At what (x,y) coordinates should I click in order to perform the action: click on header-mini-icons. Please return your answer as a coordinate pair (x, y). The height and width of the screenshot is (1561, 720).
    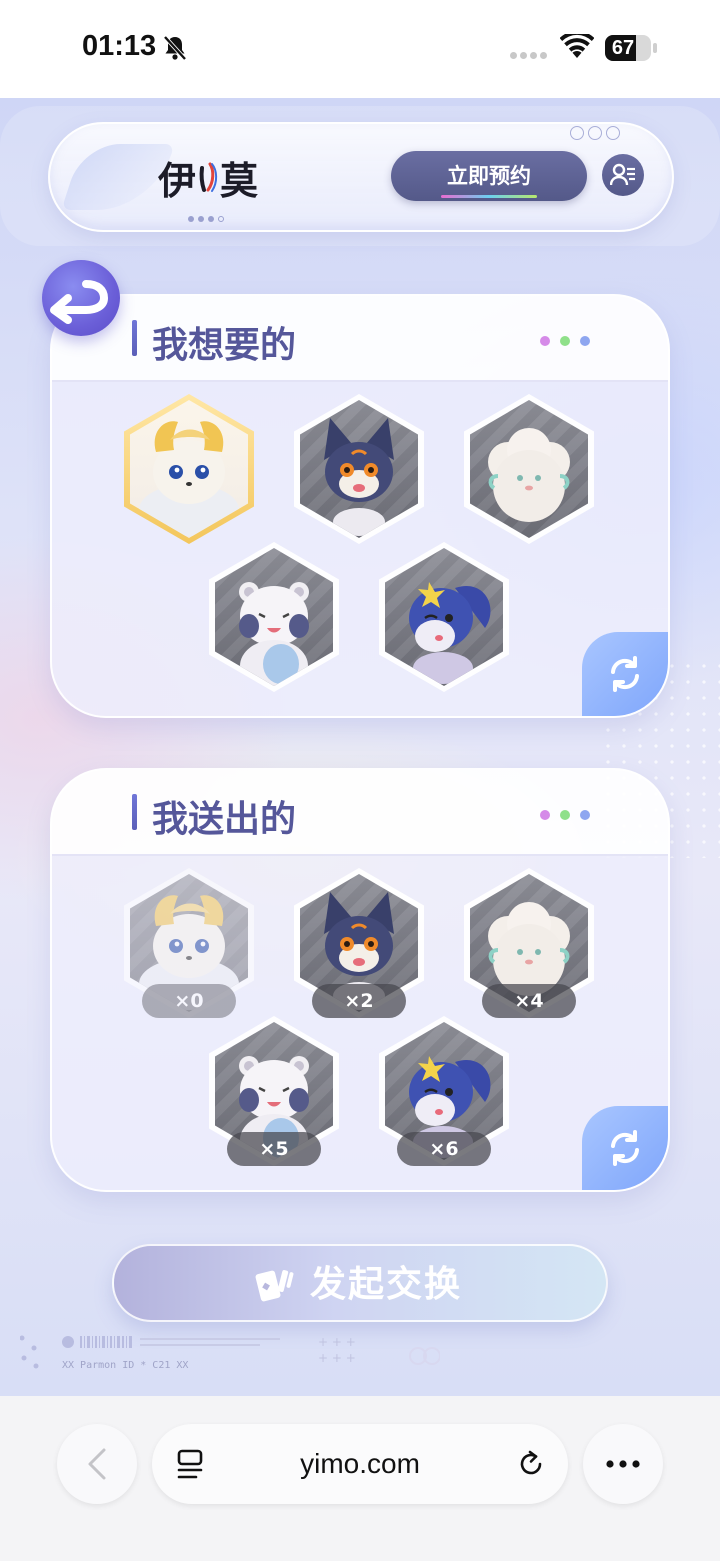
    Looking at the image, I should click on (595, 133).